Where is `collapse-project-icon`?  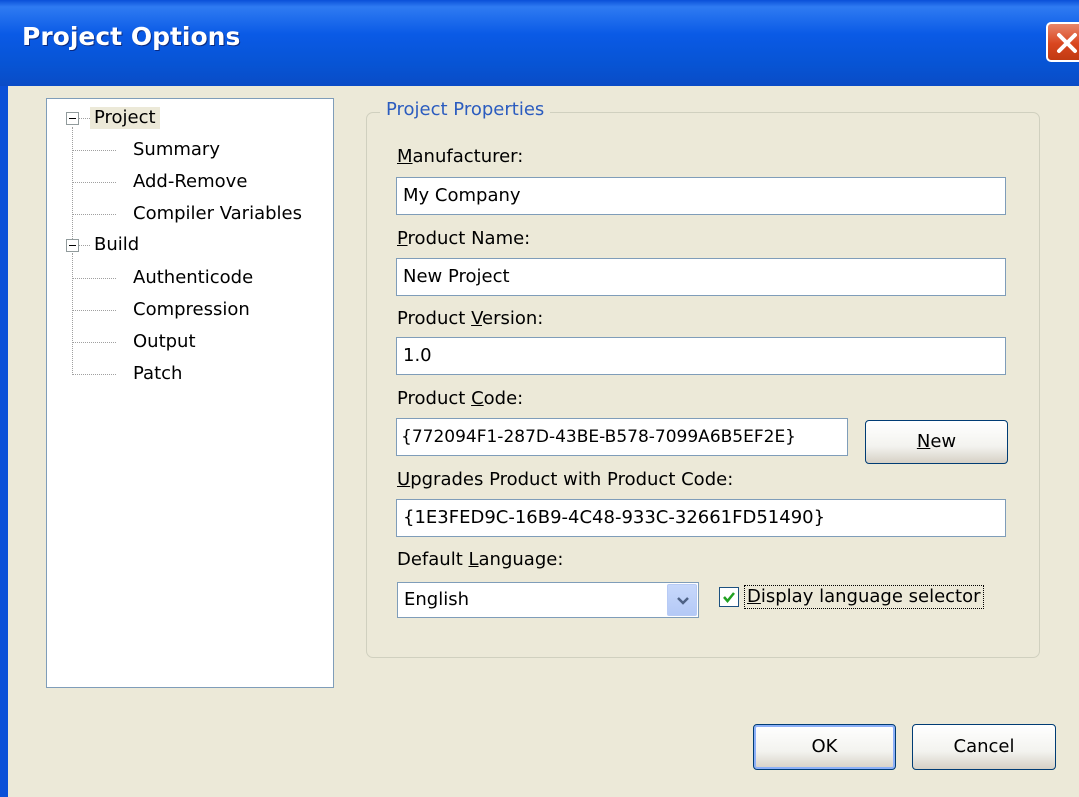
collapse-project-icon is located at coordinates (72, 118).